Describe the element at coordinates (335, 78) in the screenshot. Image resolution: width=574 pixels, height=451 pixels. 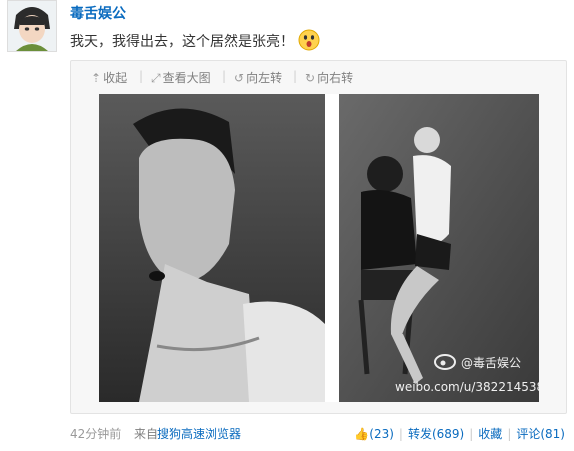
I see `rotate-right-label: 向右转` at that location.